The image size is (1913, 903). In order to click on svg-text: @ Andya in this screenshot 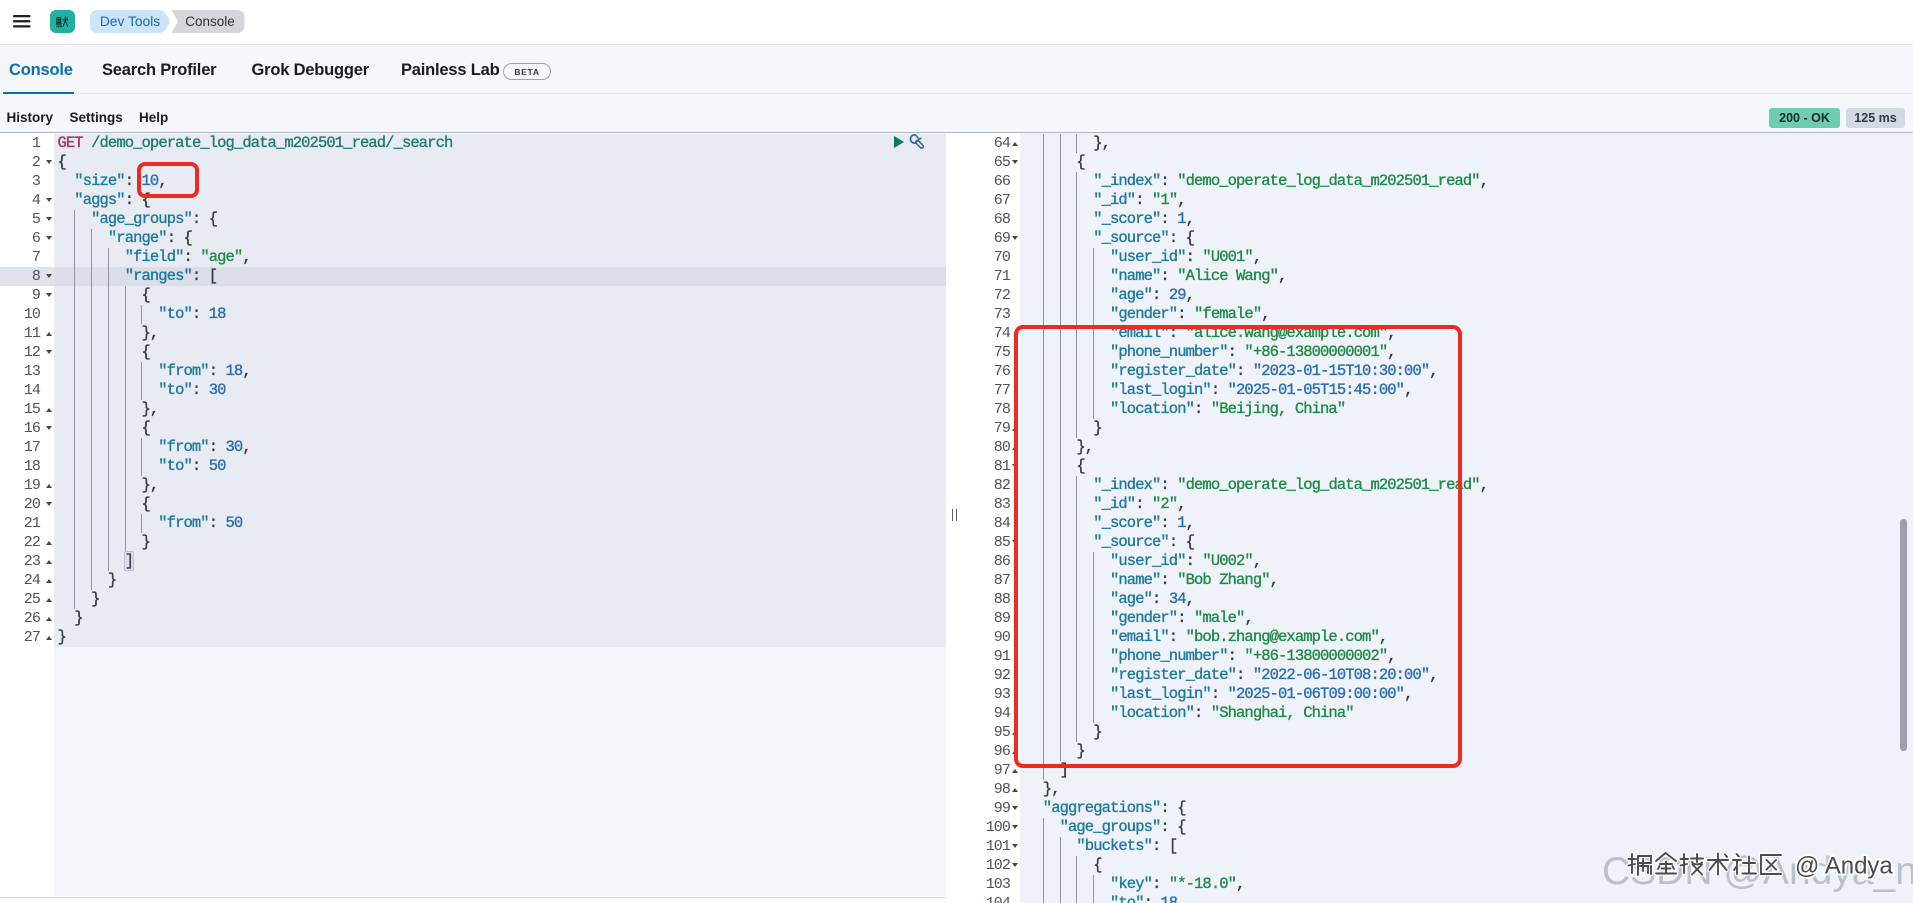, I will do `click(1844, 866)`.